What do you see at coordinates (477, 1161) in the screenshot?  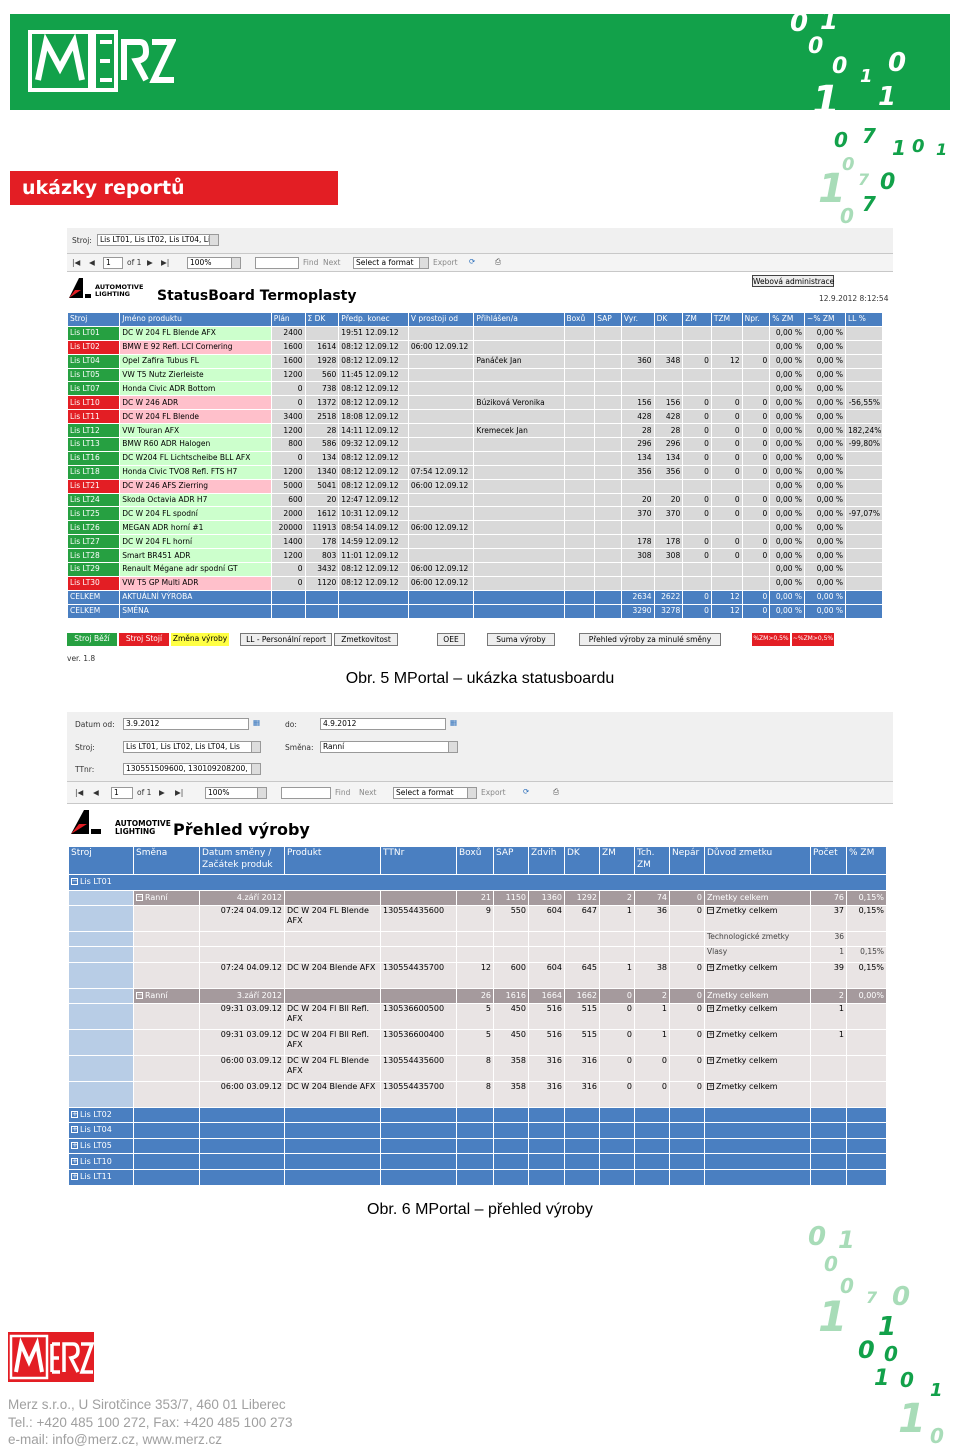 I see `group-row: + Lis LT10` at bounding box center [477, 1161].